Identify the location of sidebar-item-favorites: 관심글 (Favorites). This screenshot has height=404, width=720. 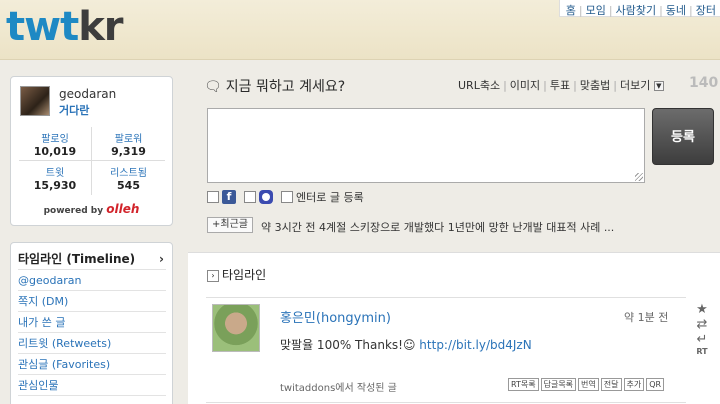
(92, 364).